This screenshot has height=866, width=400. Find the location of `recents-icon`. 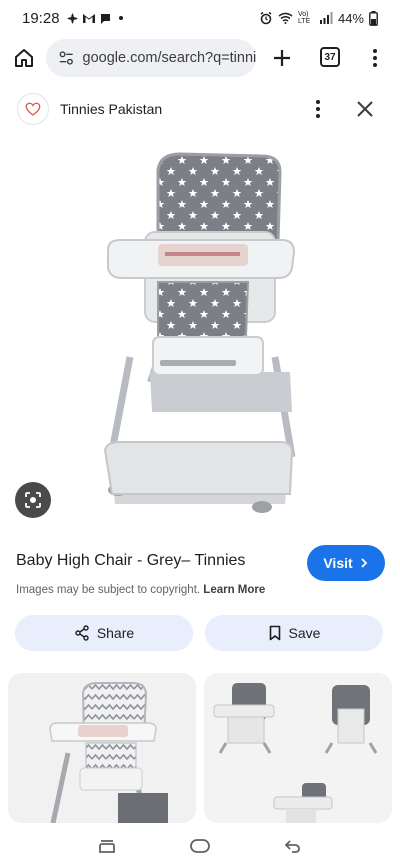

recents-icon is located at coordinates (107, 846).